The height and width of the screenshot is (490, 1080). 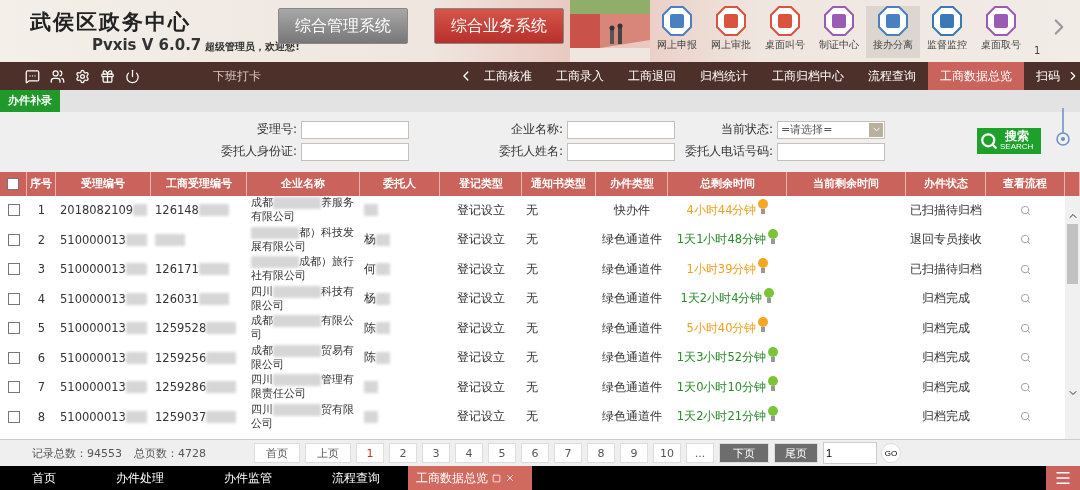 What do you see at coordinates (41, 416) in the screenshot?
I see `table-cell-text: 8` at bounding box center [41, 416].